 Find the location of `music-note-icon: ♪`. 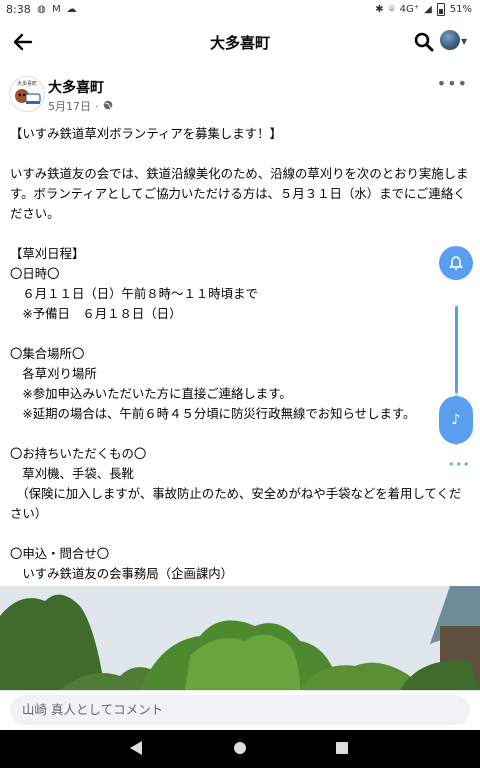

music-note-icon: ♪ is located at coordinates (456, 420).